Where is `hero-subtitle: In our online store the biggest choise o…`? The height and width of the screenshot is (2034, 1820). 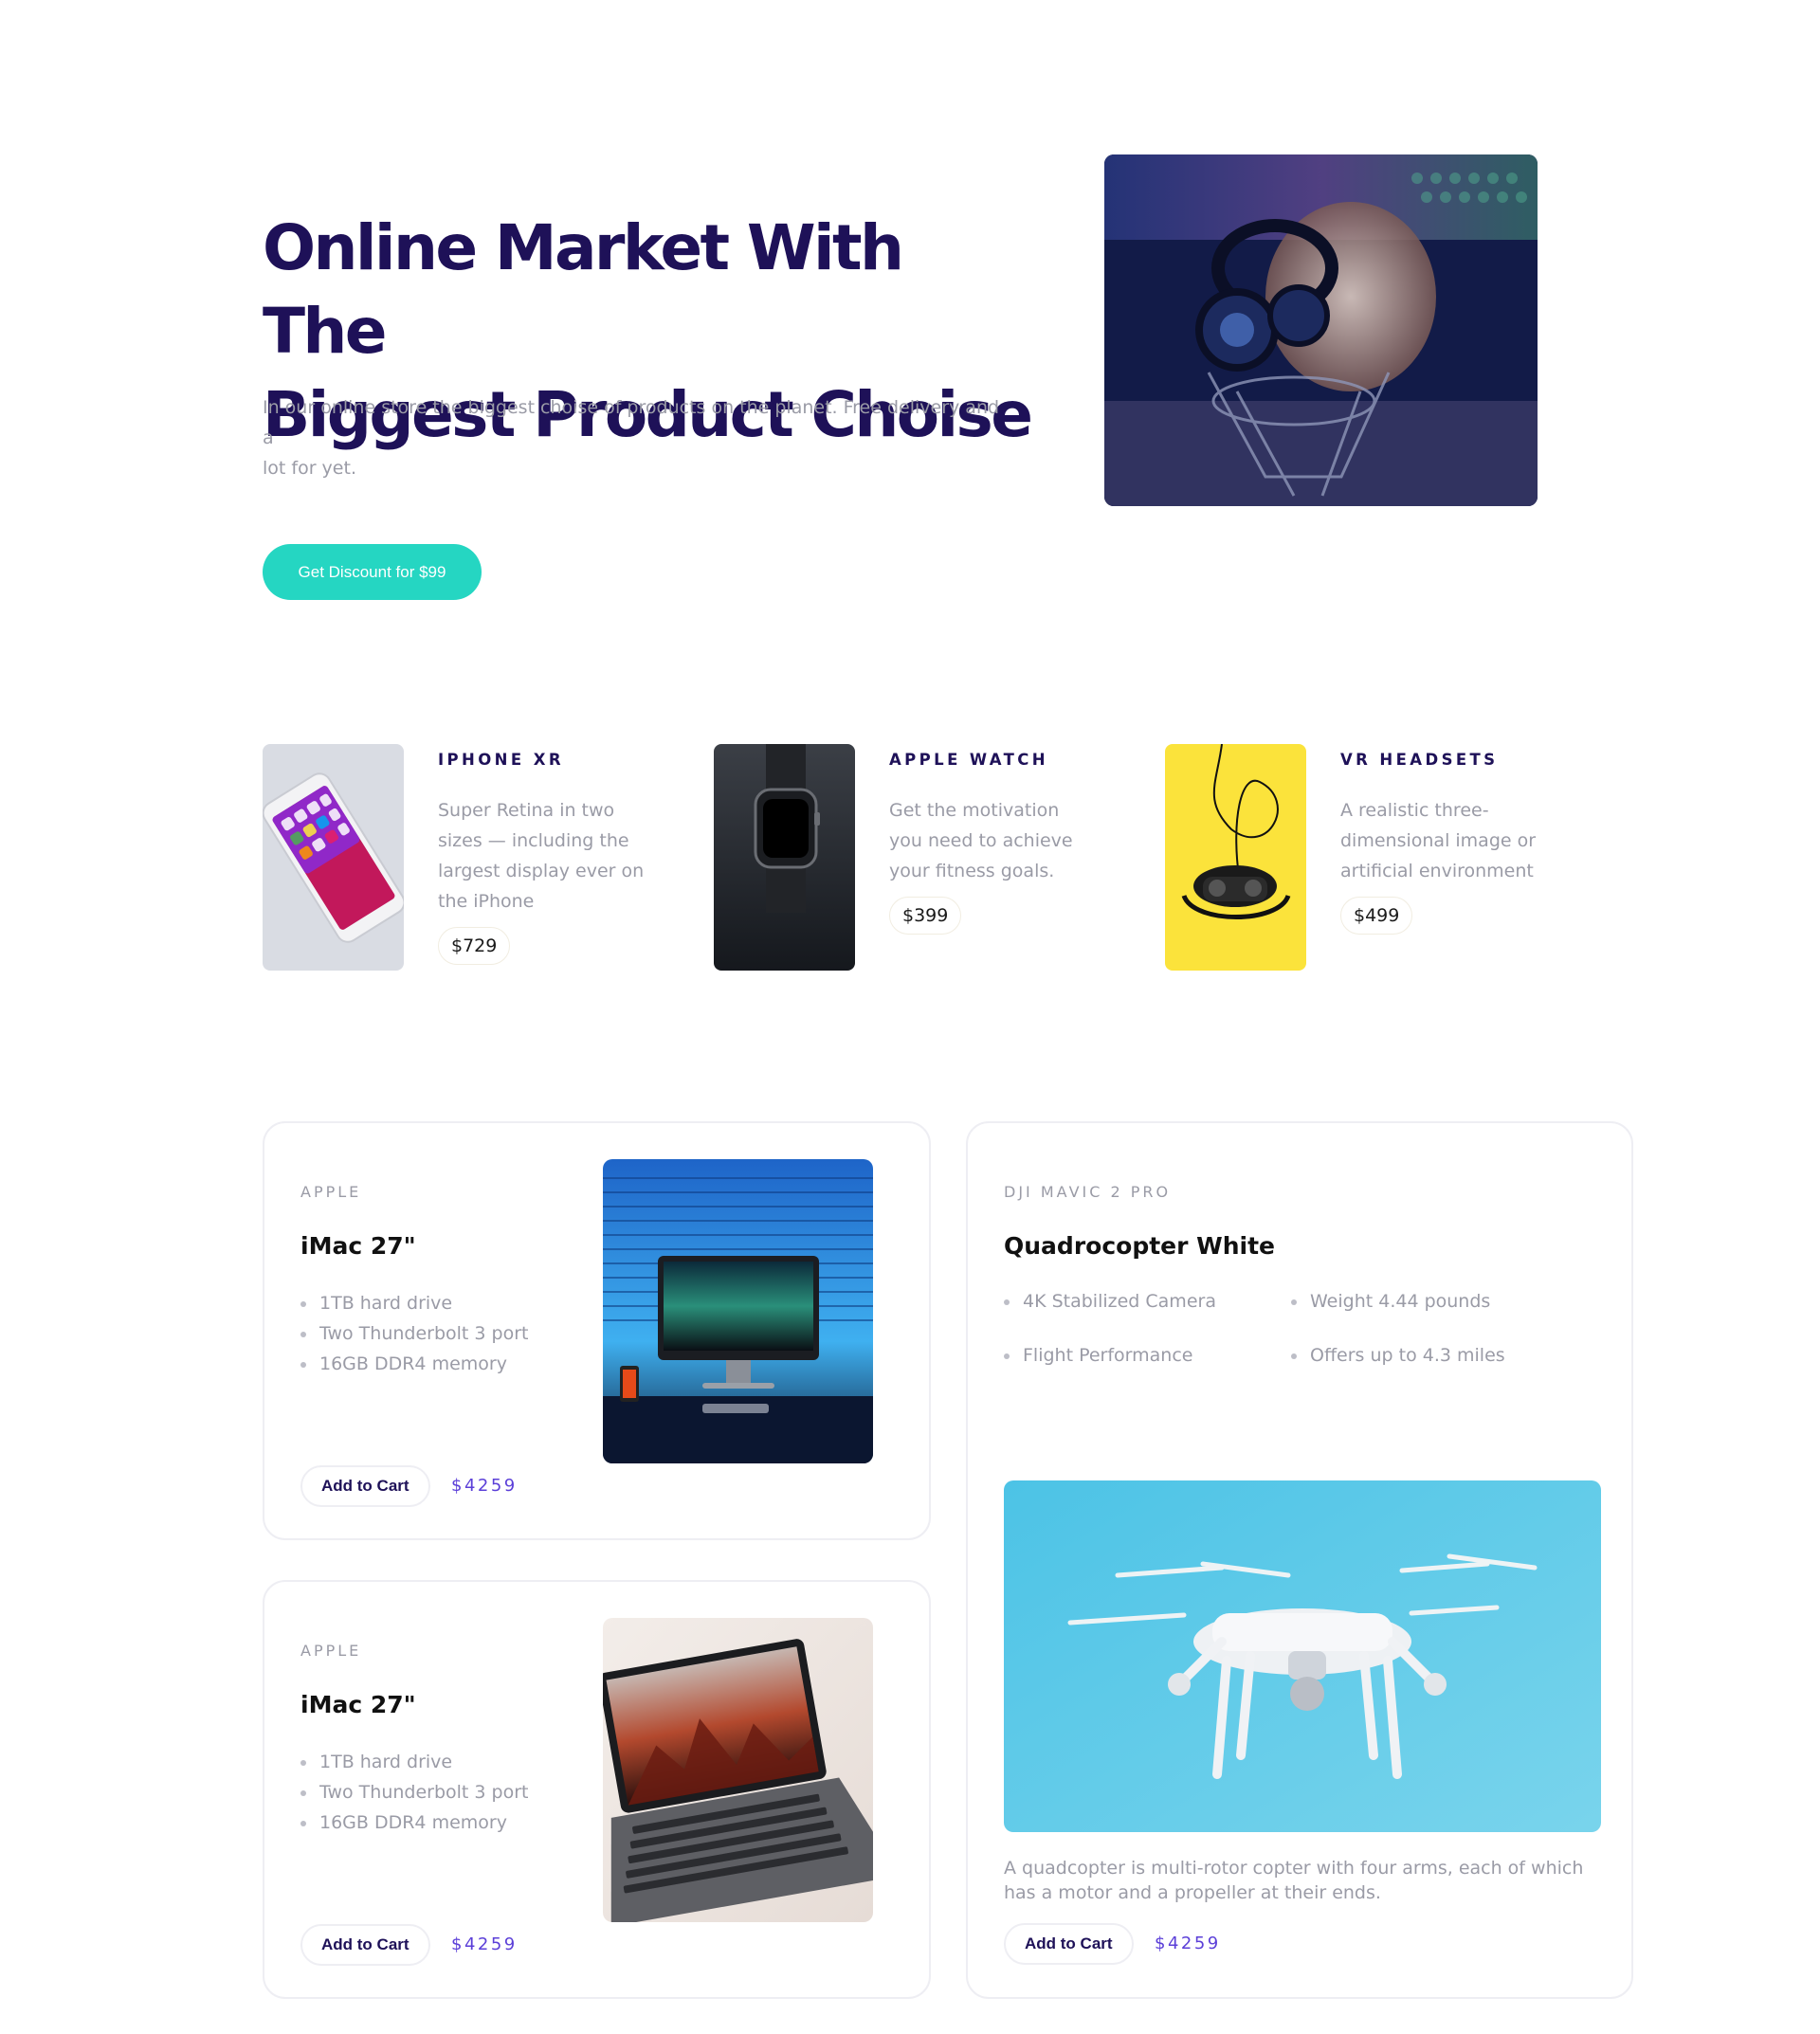
hero-subtitle: In our online store the biggest choise o… is located at coordinates (632, 437).